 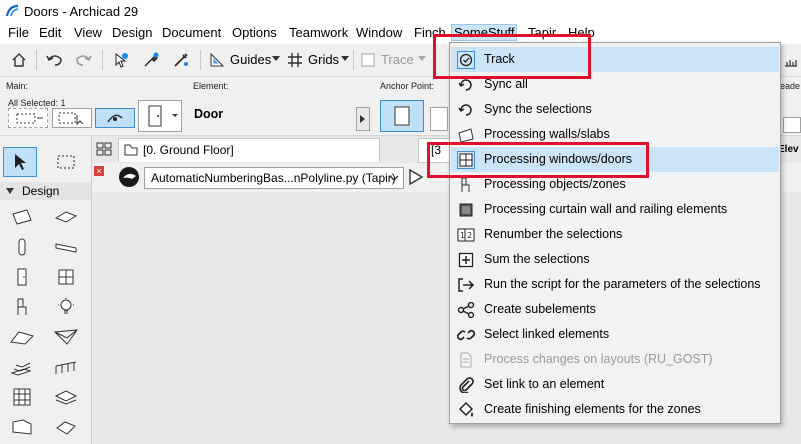 I want to click on linked-elements-icon, so click(x=466, y=335).